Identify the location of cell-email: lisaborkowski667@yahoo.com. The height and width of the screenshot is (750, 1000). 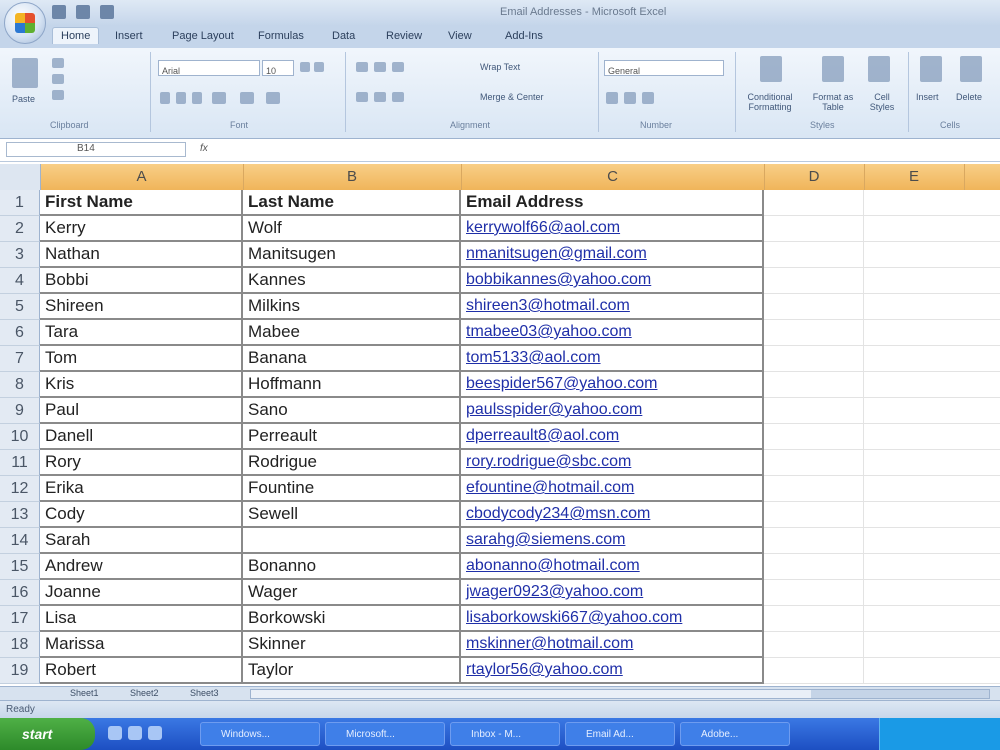
(612, 619).